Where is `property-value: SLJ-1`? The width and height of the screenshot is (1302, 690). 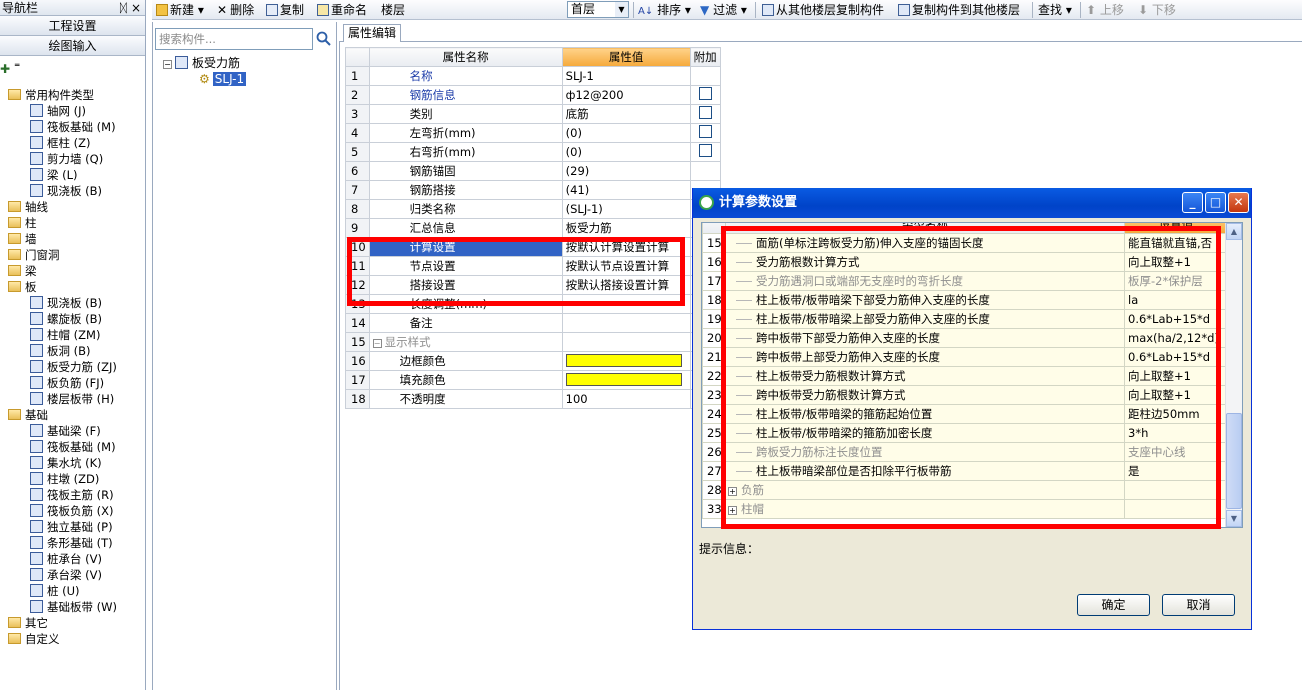
property-value: SLJ-1 is located at coordinates (626, 76).